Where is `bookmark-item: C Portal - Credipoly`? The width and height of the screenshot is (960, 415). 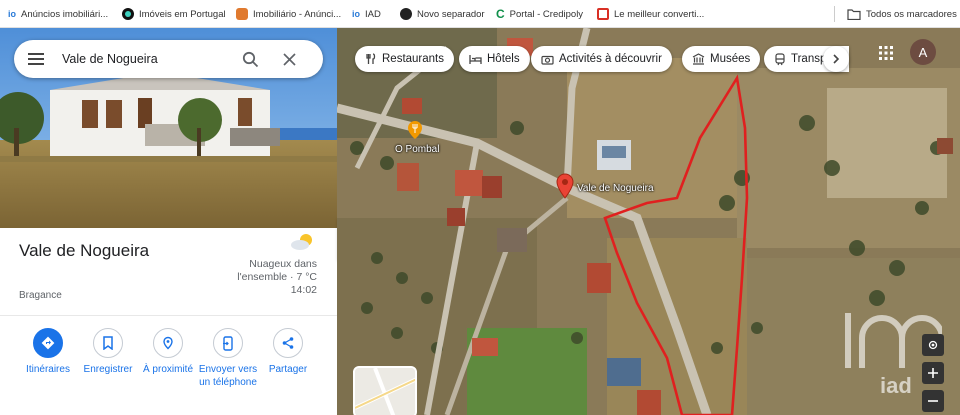
bookmark-item: C Portal - Credipoly is located at coordinates (539, 14).